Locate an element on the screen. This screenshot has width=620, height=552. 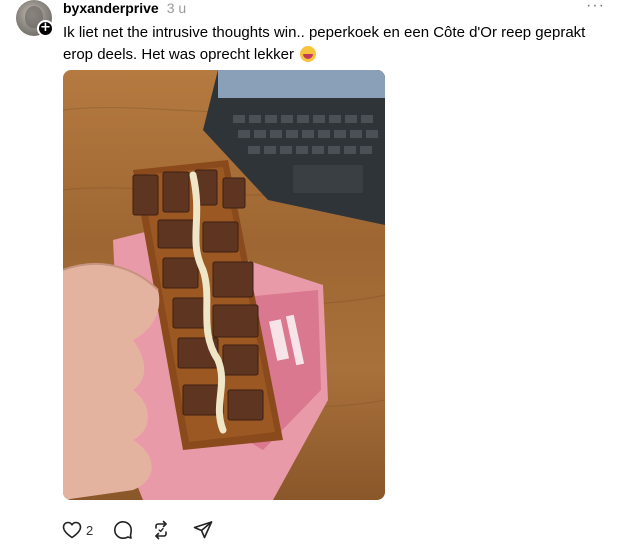
like-button: 2 is located at coordinates (77, 530).